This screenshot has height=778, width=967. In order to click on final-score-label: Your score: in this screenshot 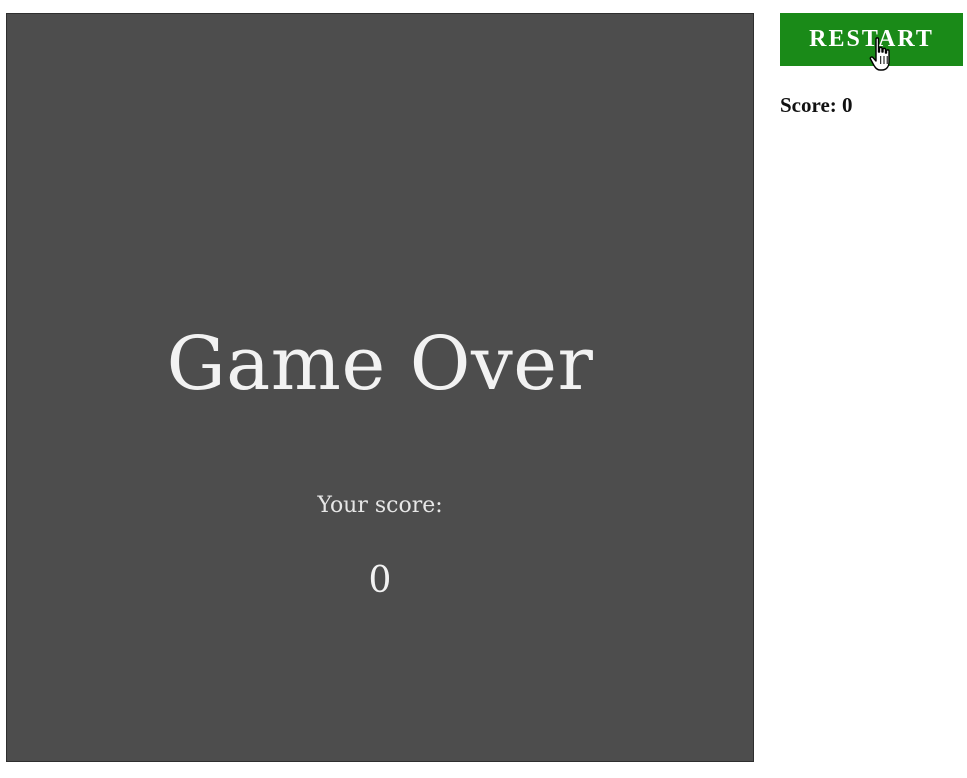, I will do `click(380, 505)`.